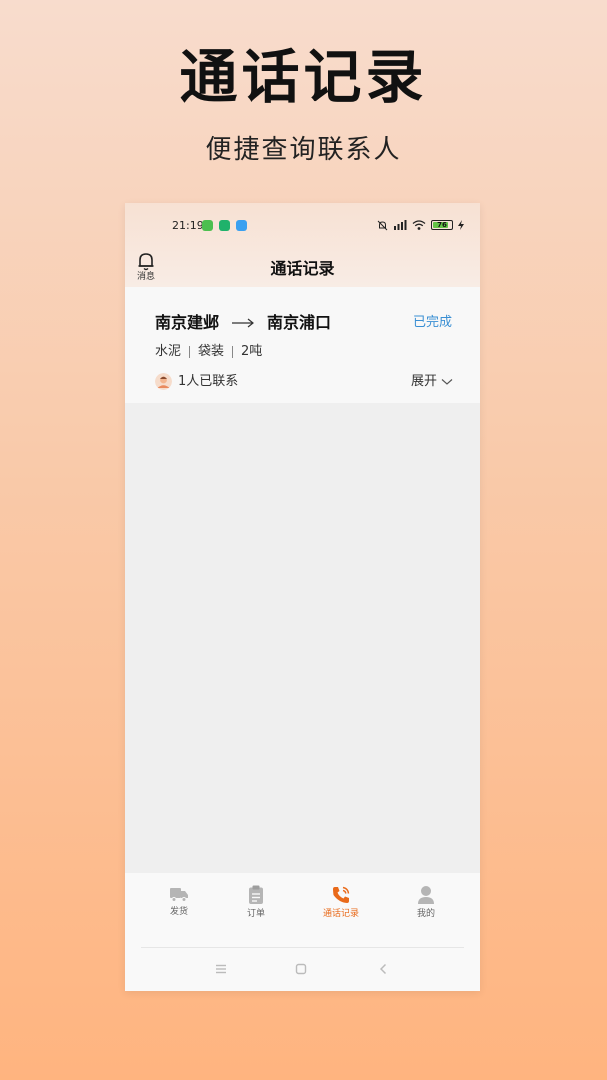 The height and width of the screenshot is (1080, 607). Describe the element at coordinates (302, 932) in the screenshot. I see `bottom-tab-bar: 发货 订单 通话记录 我的` at that location.